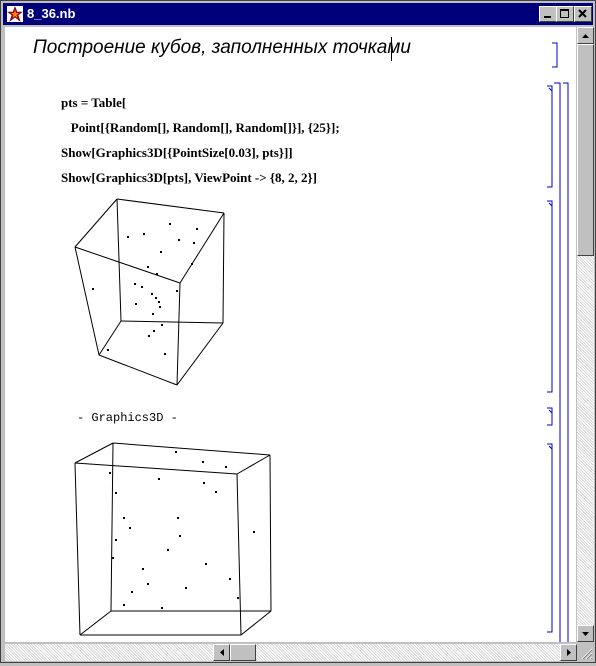 This screenshot has height=666, width=596. I want to click on close-icon, so click(582, 13).